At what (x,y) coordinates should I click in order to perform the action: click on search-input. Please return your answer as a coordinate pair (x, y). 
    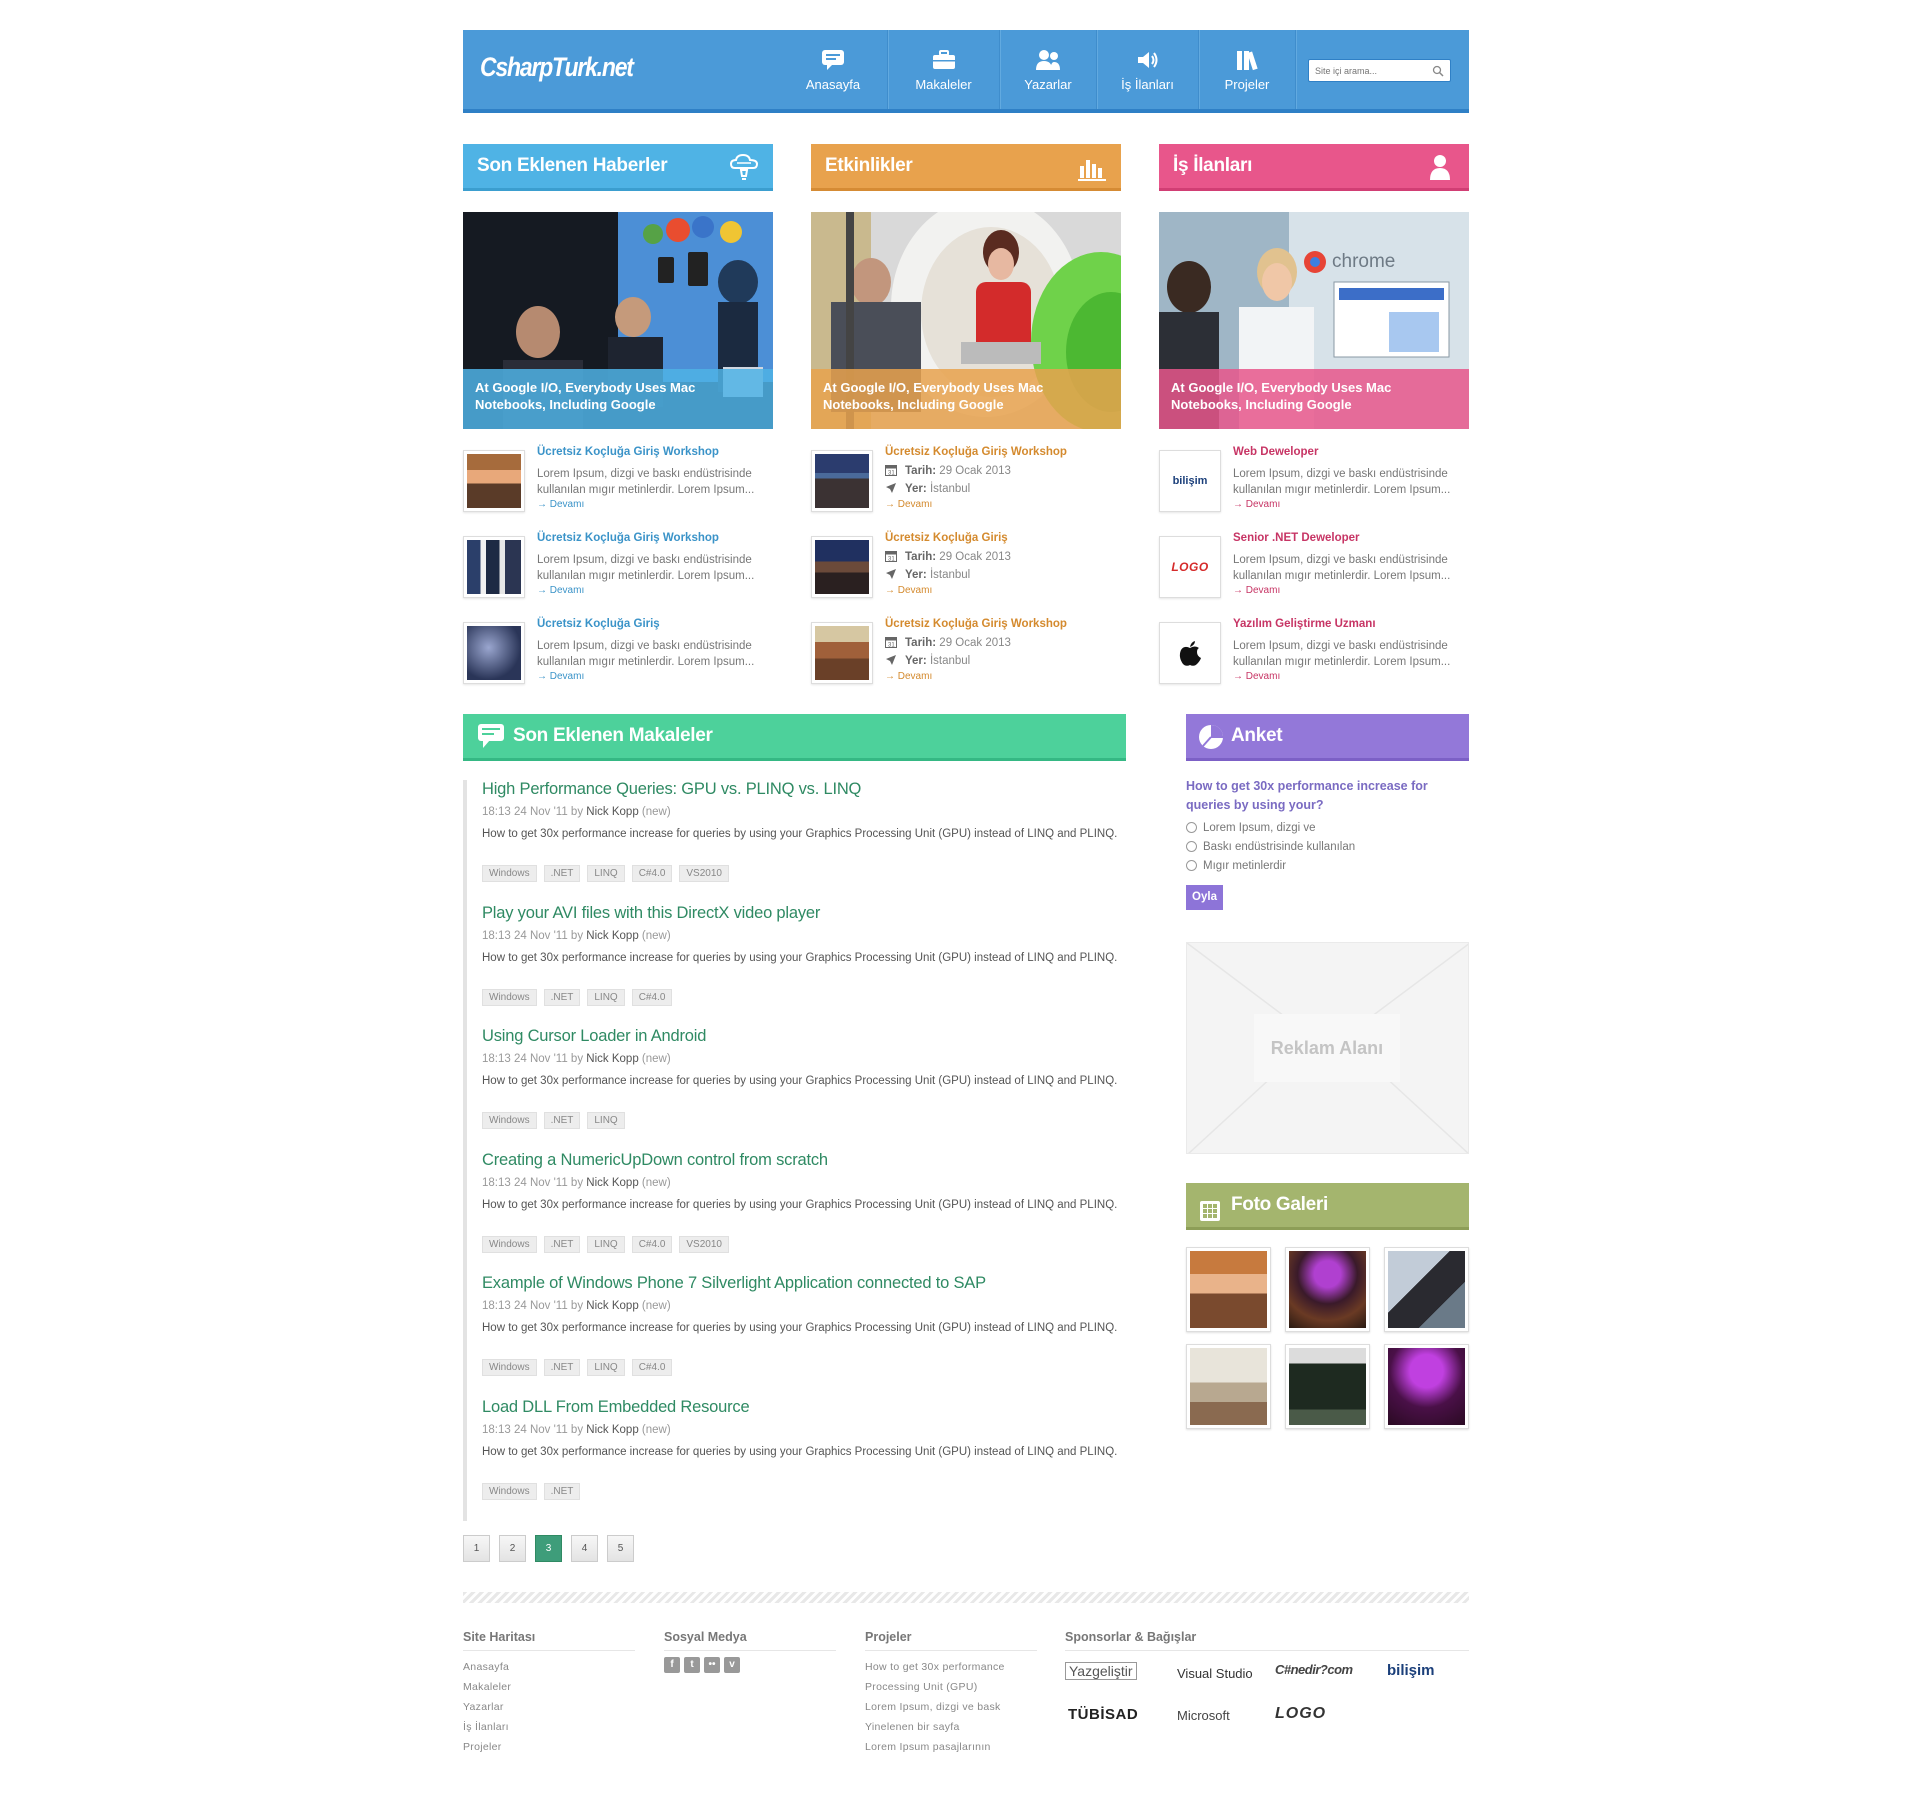
    Looking at the image, I should click on (1366, 70).